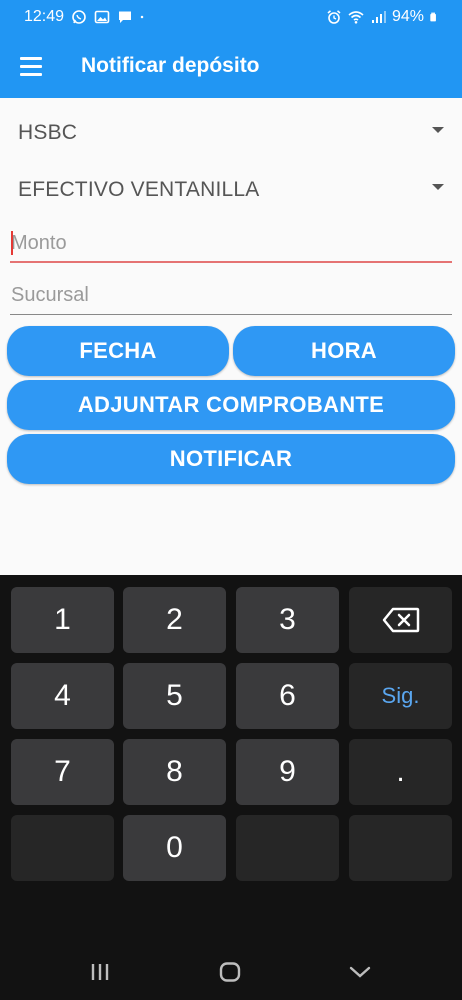 This screenshot has height=1000, width=462. I want to click on backspace-key, so click(400, 620).